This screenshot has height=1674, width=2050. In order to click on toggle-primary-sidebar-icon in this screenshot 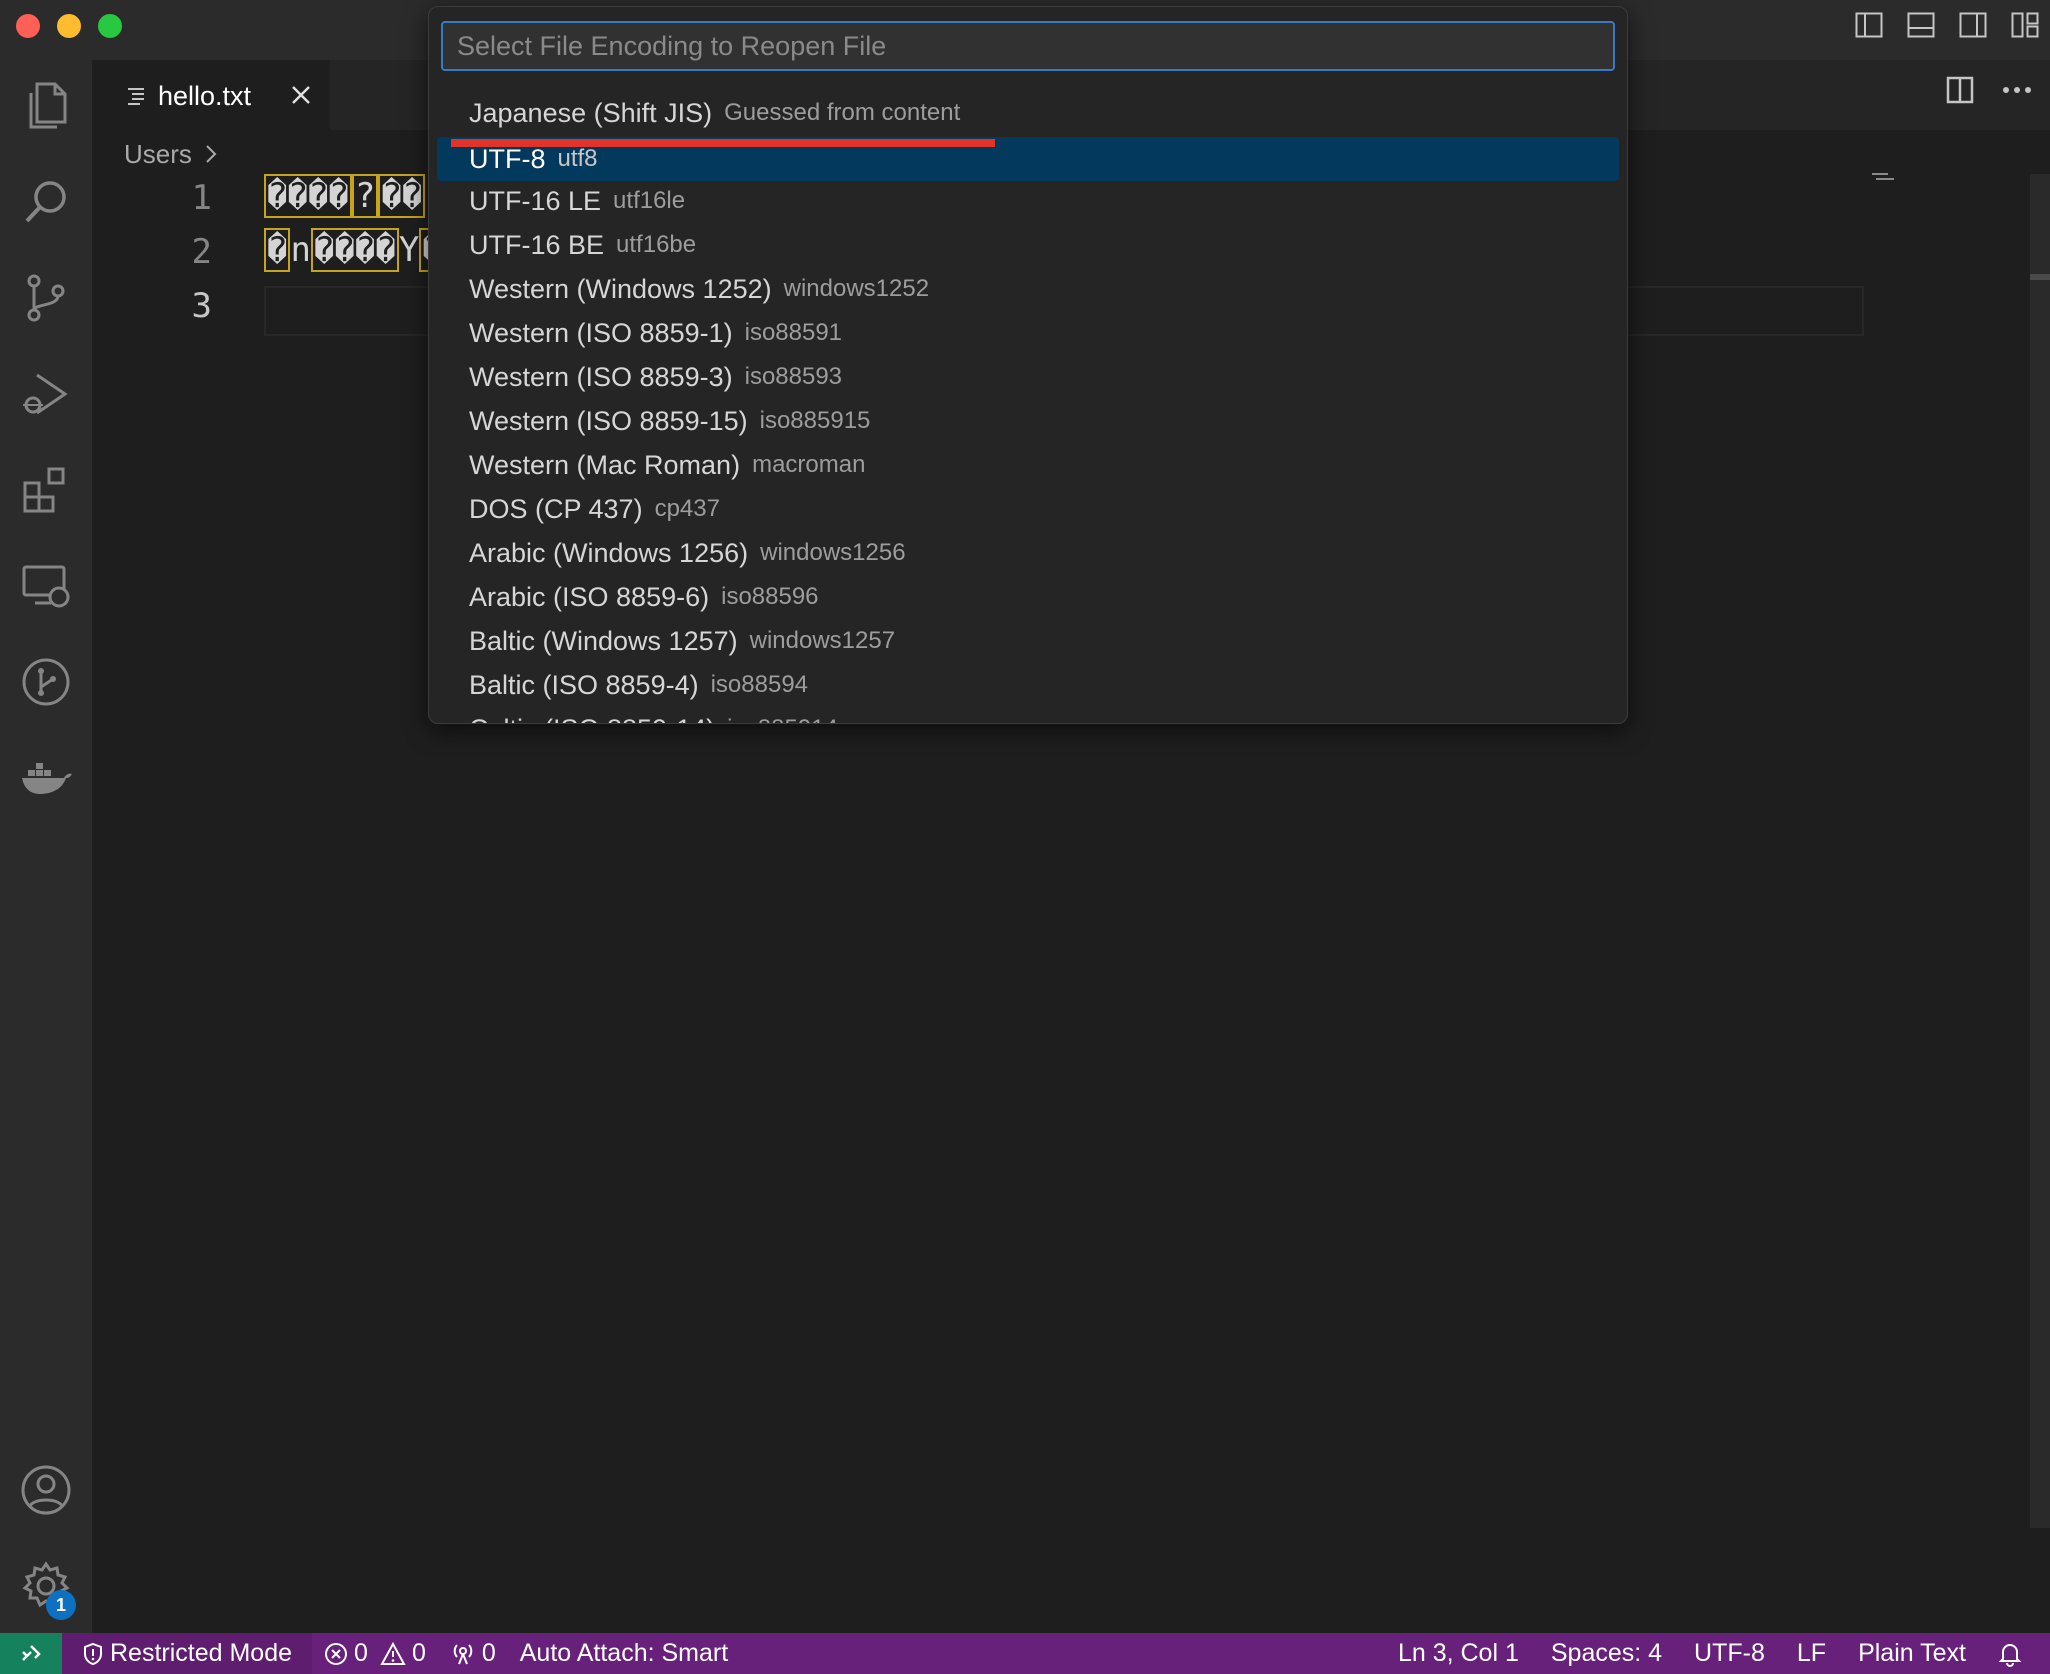, I will do `click(1869, 25)`.